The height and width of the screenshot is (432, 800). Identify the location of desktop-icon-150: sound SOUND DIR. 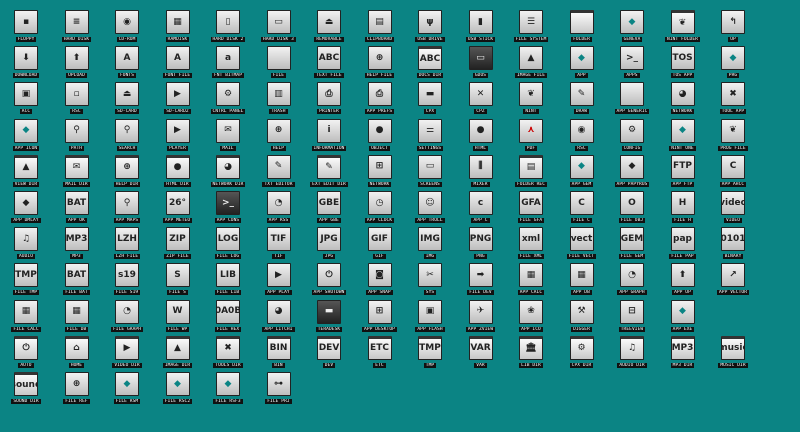
(26, 390).